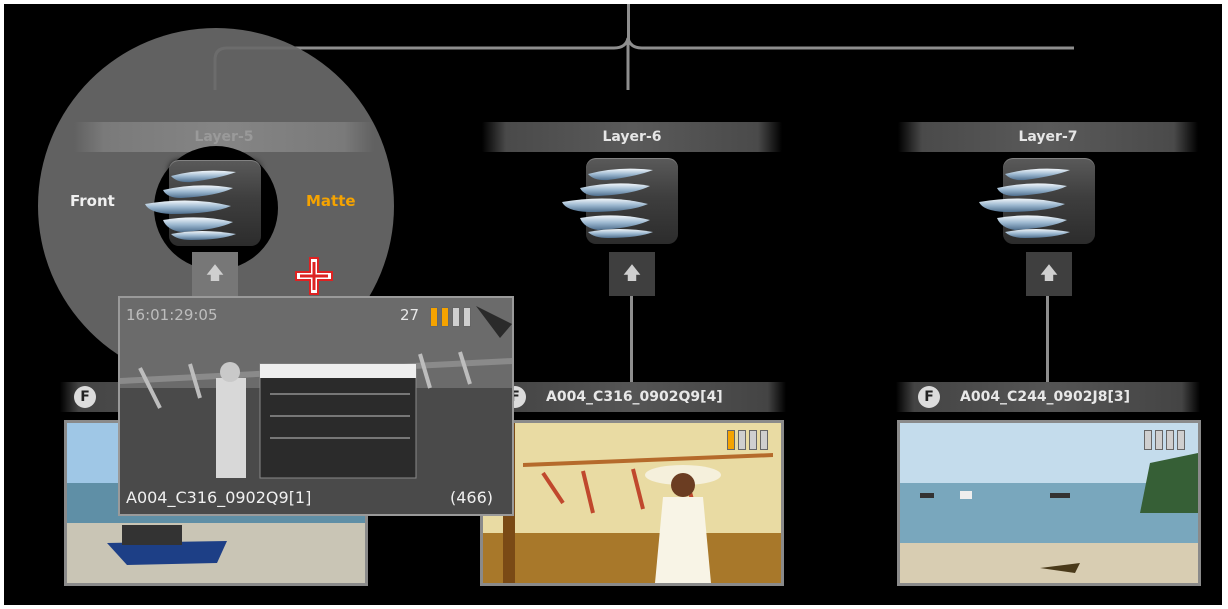 The image size is (1228, 609). What do you see at coordinates (314, 276) in the screenshot?
I see `crosshair-cursor-icon` at bounding box center [314, 276].